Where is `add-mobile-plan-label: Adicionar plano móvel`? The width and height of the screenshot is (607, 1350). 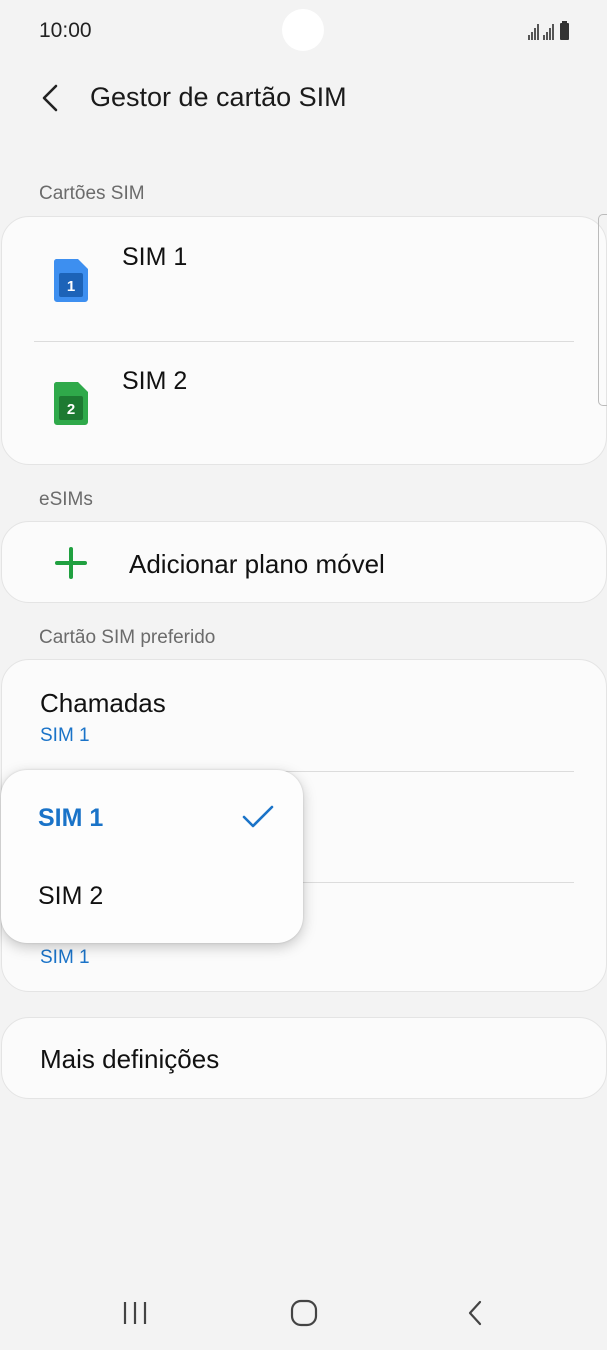 add-mobile-plan-label: Adicionar plano móvel is located at coordinates (257, 564).